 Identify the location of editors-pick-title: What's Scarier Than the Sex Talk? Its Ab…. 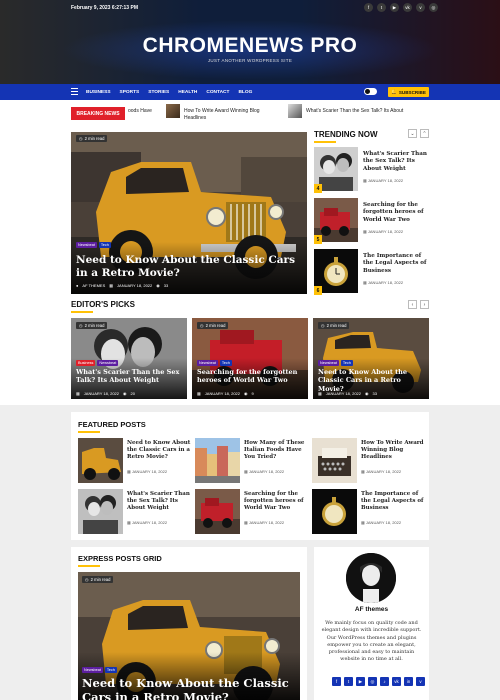
(130, 376).